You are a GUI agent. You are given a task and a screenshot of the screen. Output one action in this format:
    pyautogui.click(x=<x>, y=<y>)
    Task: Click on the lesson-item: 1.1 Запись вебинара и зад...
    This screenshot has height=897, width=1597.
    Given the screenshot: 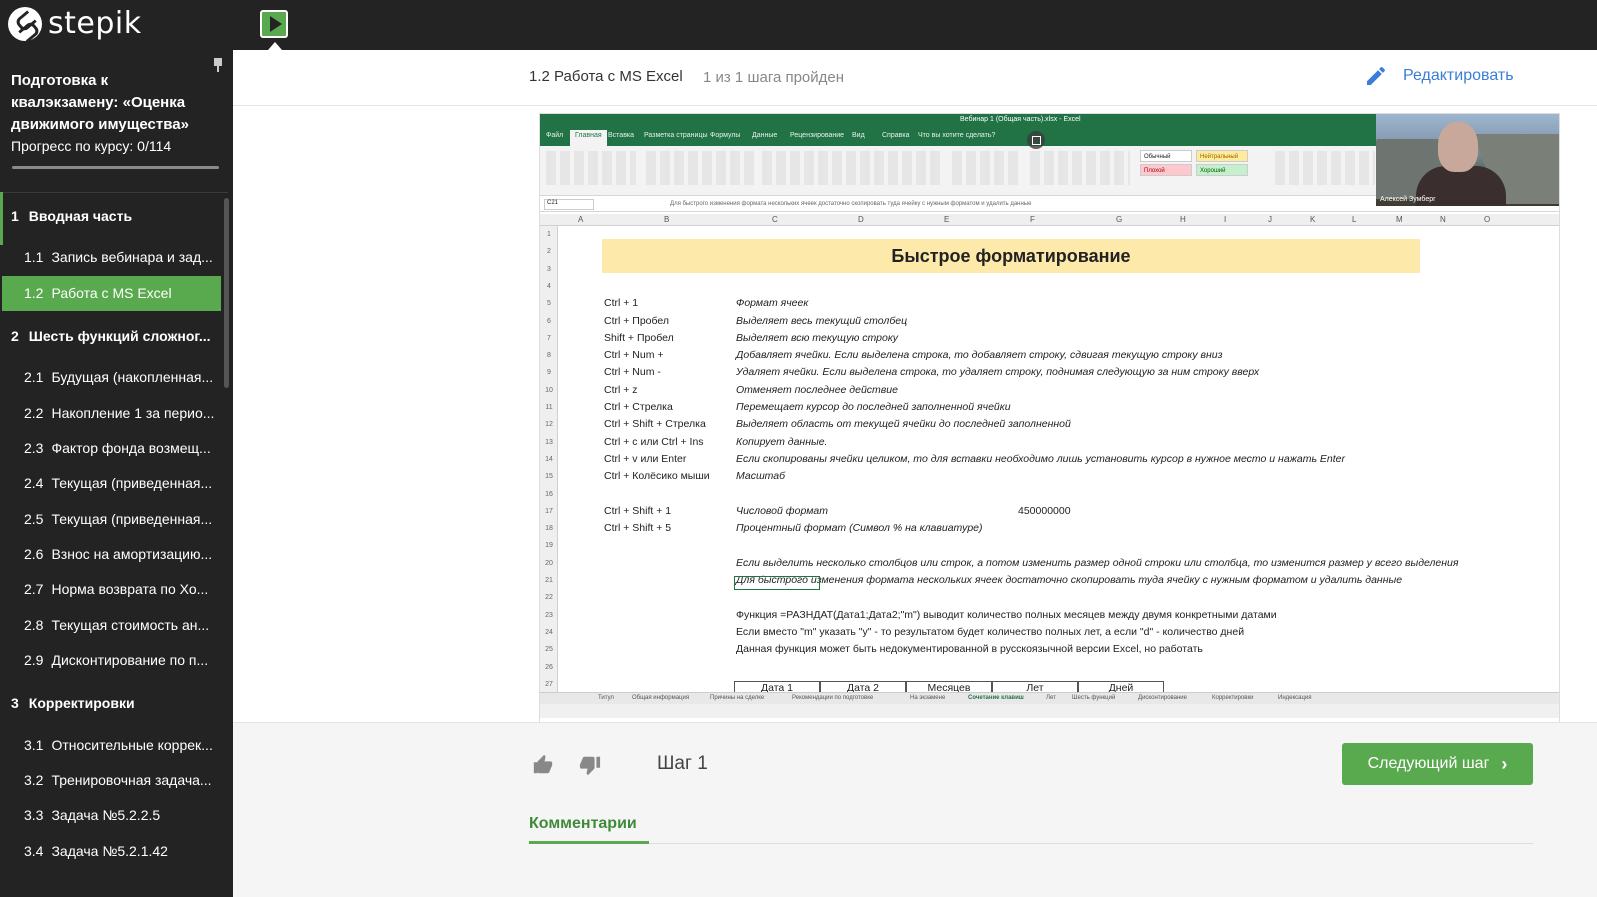 What is the action you would take?
    pyautogui.click(x=111, y=257)
    